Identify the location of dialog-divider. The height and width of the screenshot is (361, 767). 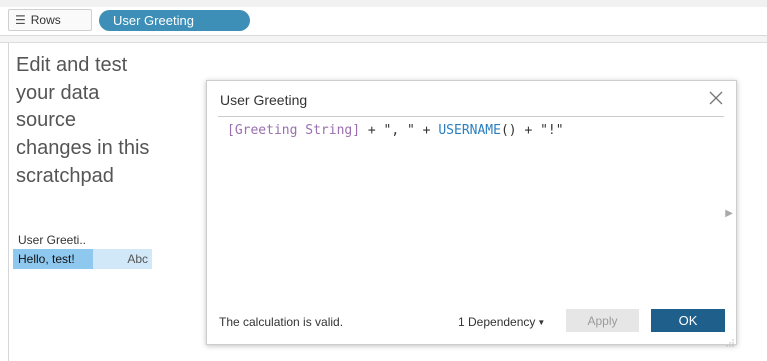
(471, 116).